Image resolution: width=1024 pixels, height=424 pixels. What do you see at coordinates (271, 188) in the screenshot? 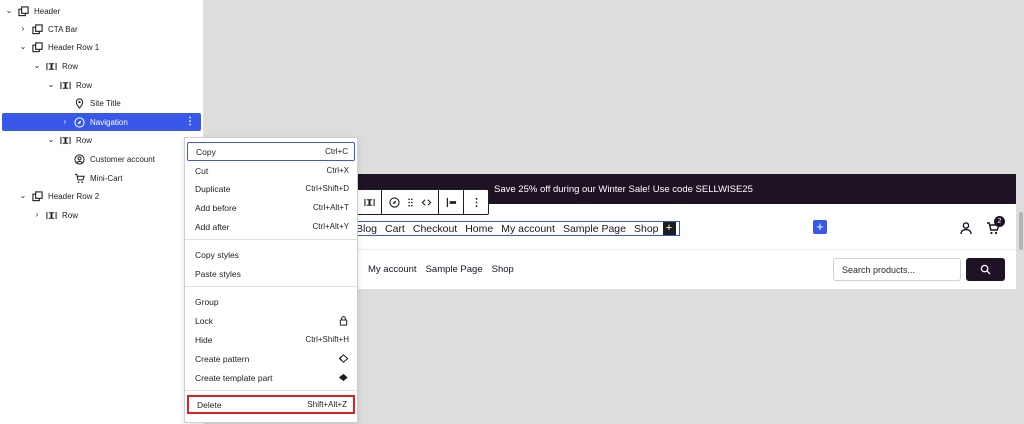
I see `menu-item-duplicate: Duplicate Ctrl+Shift+D` at bounding box center [271, 188].